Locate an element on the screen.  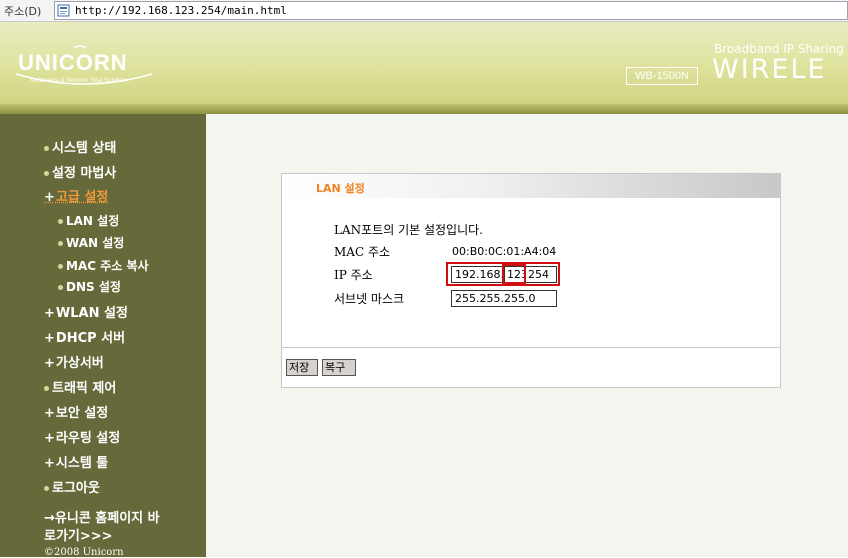
ip-octet-highlight is located at coordinates (514, 274).